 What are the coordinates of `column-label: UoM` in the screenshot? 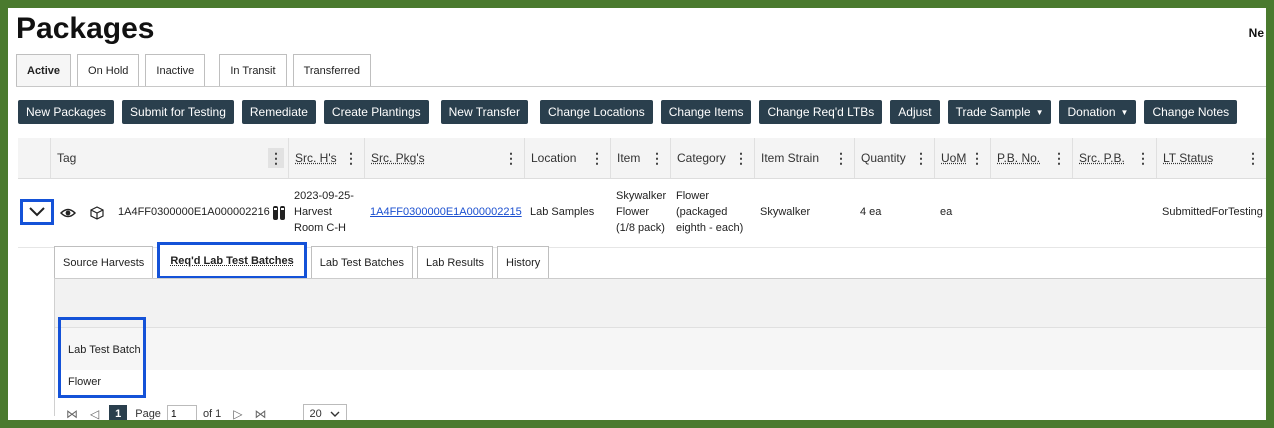 It's located at (954, 158).